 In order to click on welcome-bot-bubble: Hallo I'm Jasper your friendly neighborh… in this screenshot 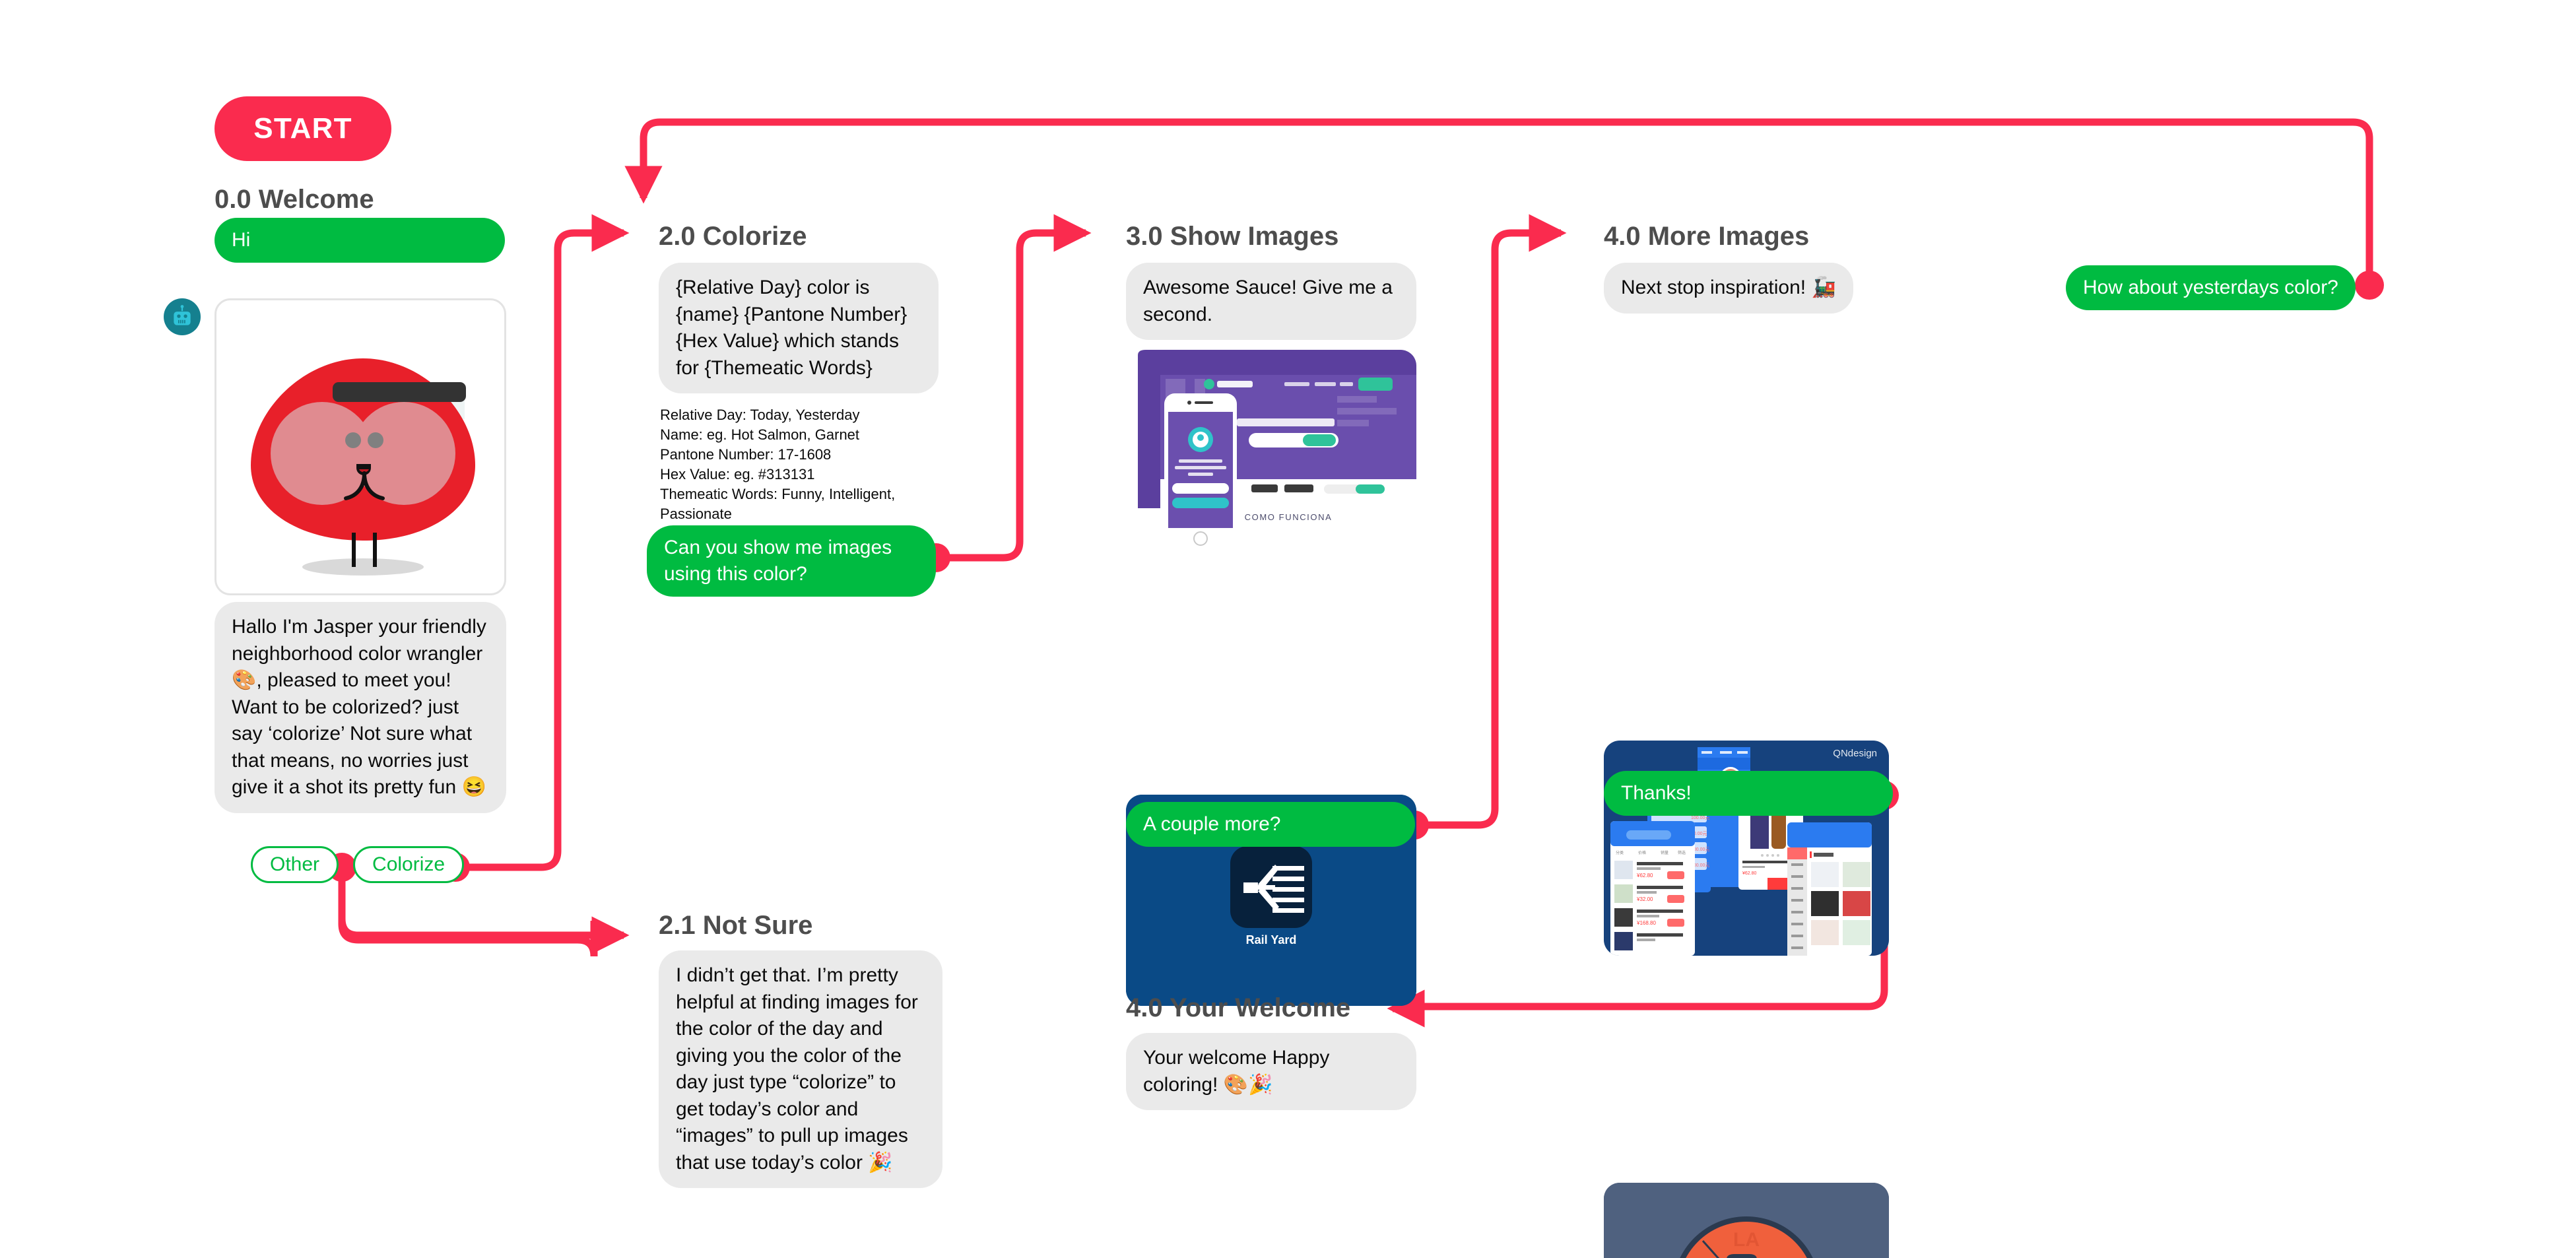, I will do `click(360, 707)`.